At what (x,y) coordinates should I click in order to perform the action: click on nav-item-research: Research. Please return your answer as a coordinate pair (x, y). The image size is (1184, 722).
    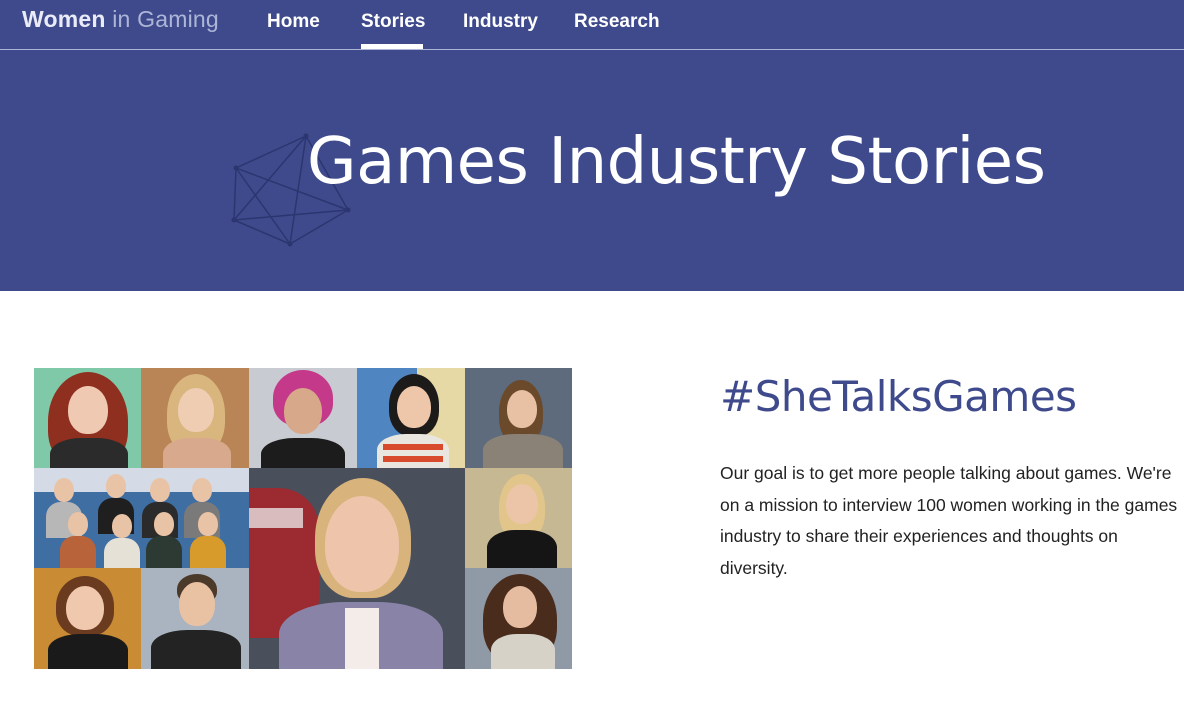
    Looking at the image, I should click on (617, 22).